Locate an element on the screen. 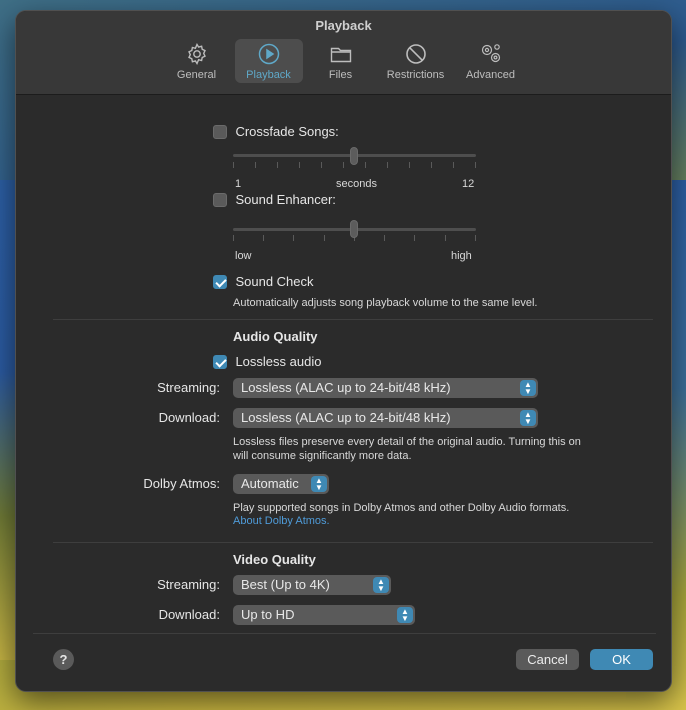  tab-restrictions: Restrictions is located at coordinates (416, 61).